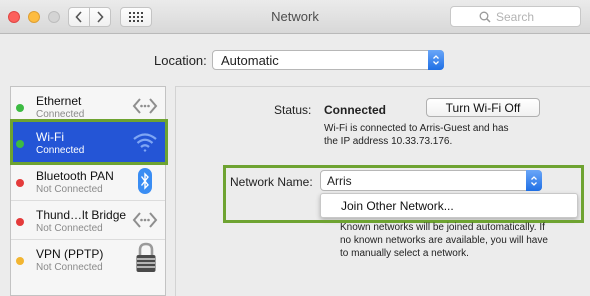 This screenshot has height=296, width=590. I want to click on turn-wifi-off-button: Turn Wi-Fi Off, so click(483, 107).